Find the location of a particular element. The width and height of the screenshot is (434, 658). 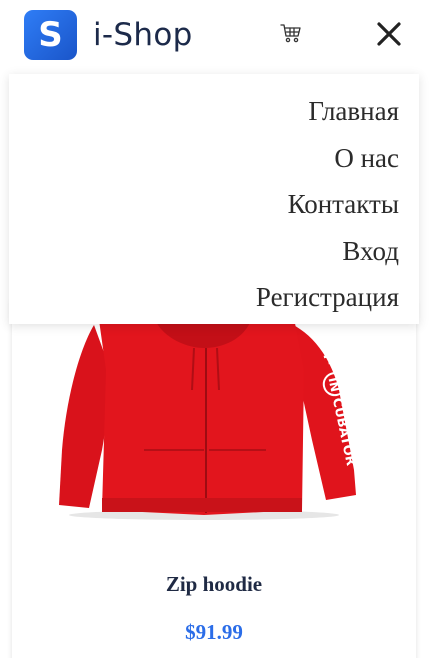

product-name: Zip hoodie is located at coordinates (214, 584).